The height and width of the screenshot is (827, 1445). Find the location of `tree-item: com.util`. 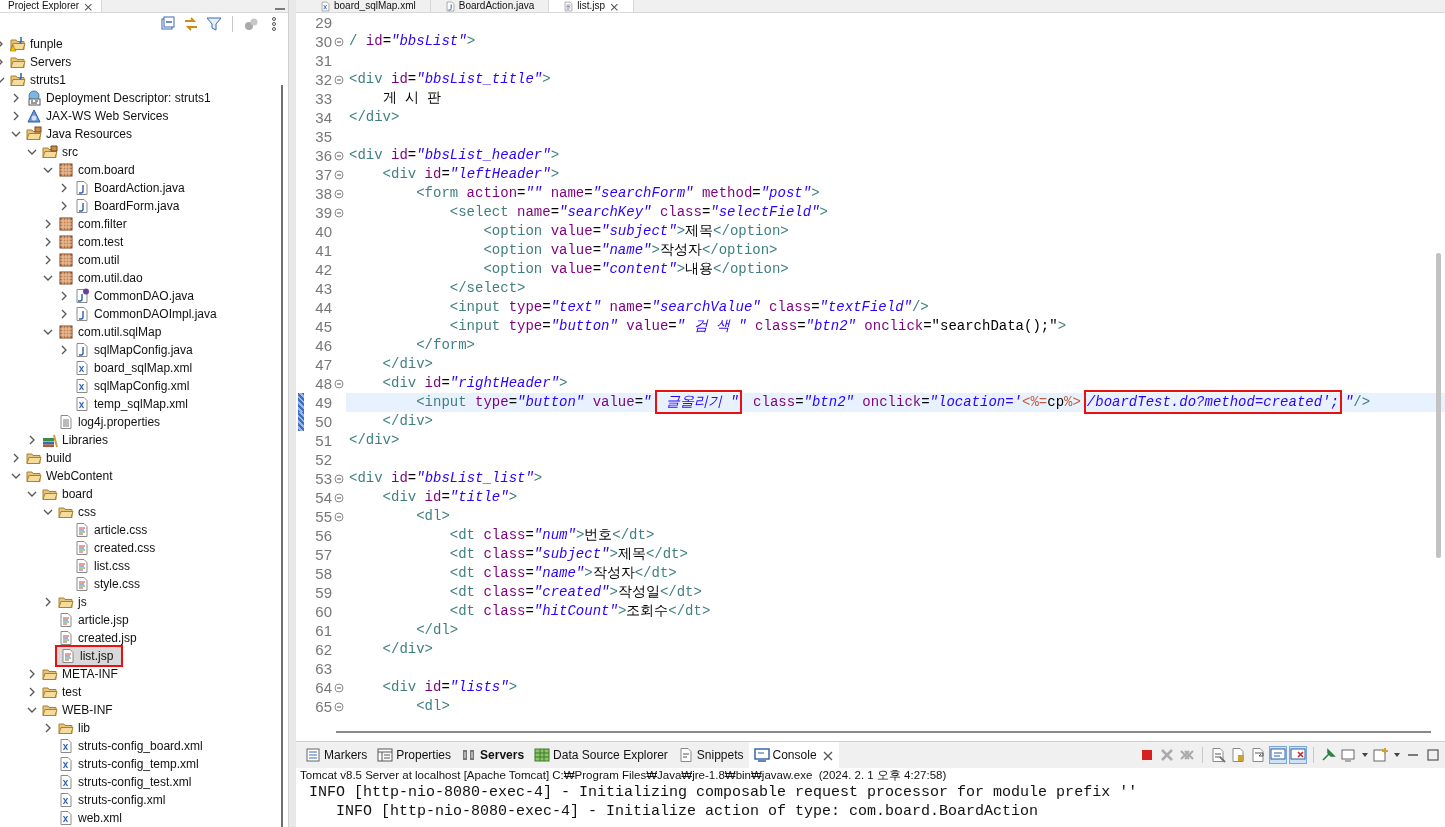

tree-item: com.util is located at coordinates (90, 260).